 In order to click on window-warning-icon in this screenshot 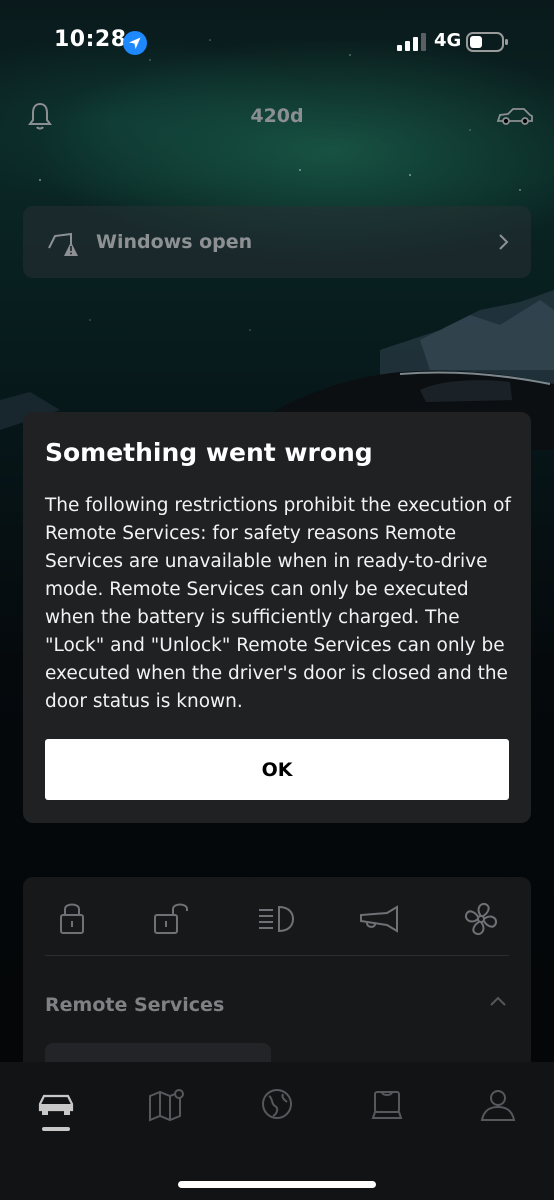, I will do `click(63, 244)`.